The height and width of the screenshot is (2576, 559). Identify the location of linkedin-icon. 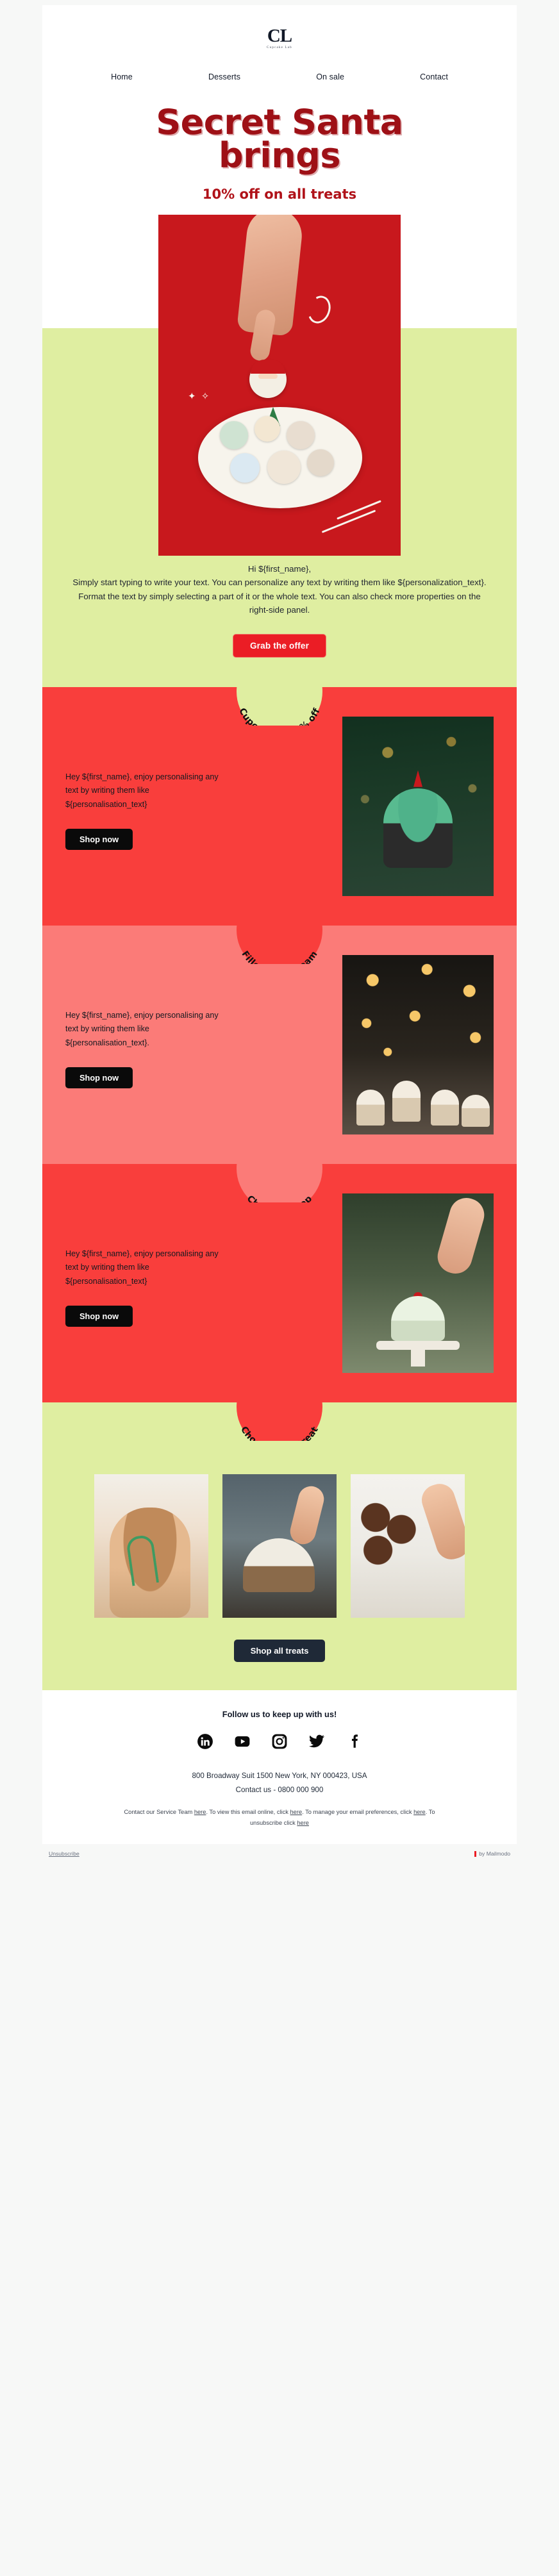
(205, 1742).